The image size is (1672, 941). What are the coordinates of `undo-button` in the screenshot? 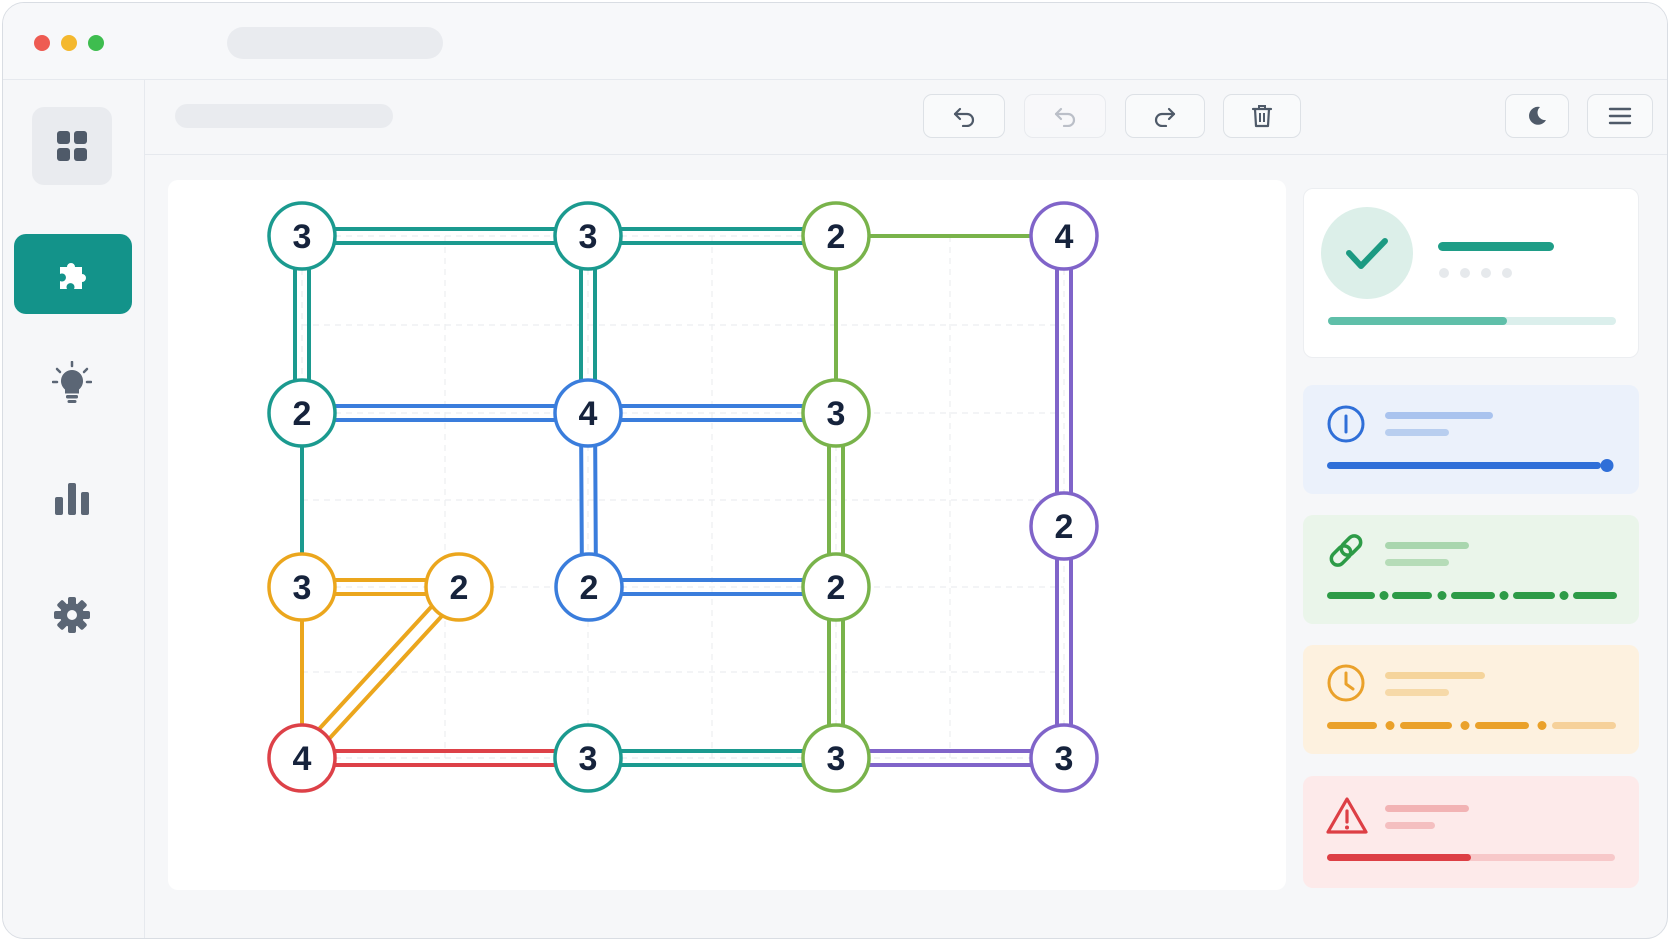 It's located at (964, 116).